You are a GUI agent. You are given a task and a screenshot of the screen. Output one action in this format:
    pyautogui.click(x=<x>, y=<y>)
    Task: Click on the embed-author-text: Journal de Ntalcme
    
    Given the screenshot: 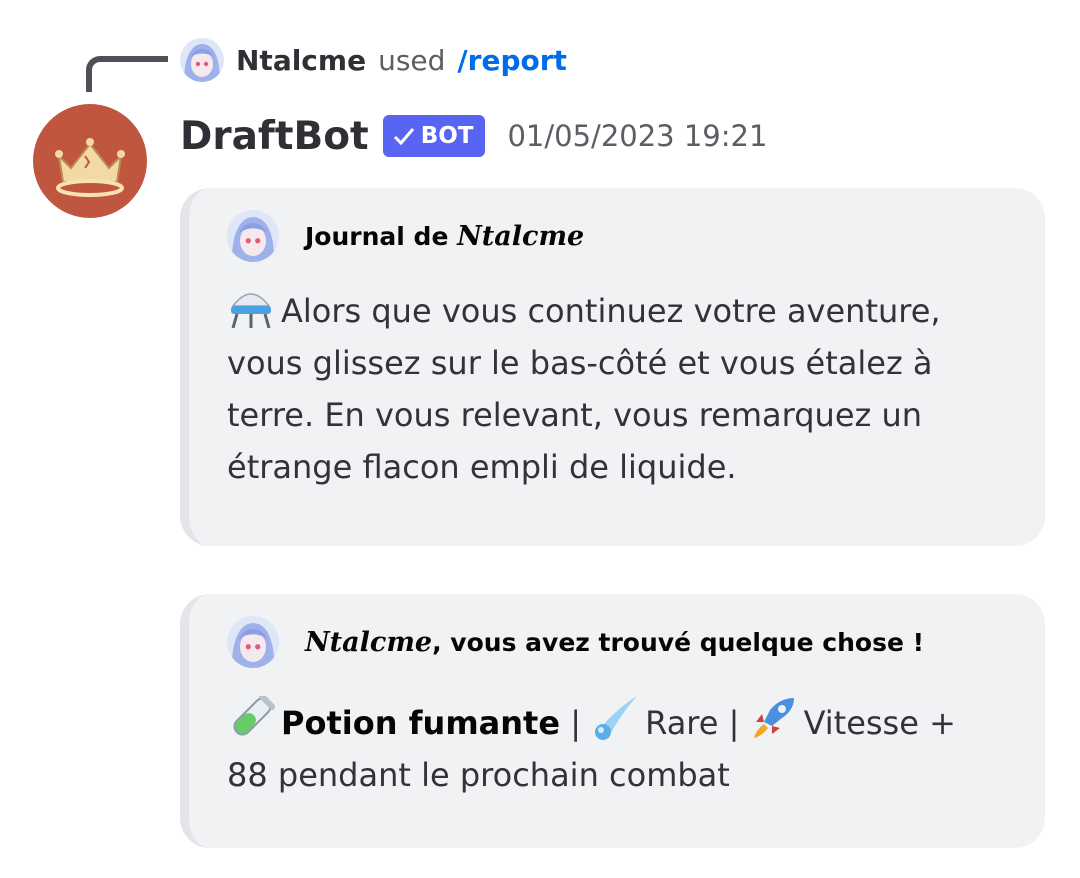 What is the action you would take?
    pyautogui.click(x=444, y=236)
    